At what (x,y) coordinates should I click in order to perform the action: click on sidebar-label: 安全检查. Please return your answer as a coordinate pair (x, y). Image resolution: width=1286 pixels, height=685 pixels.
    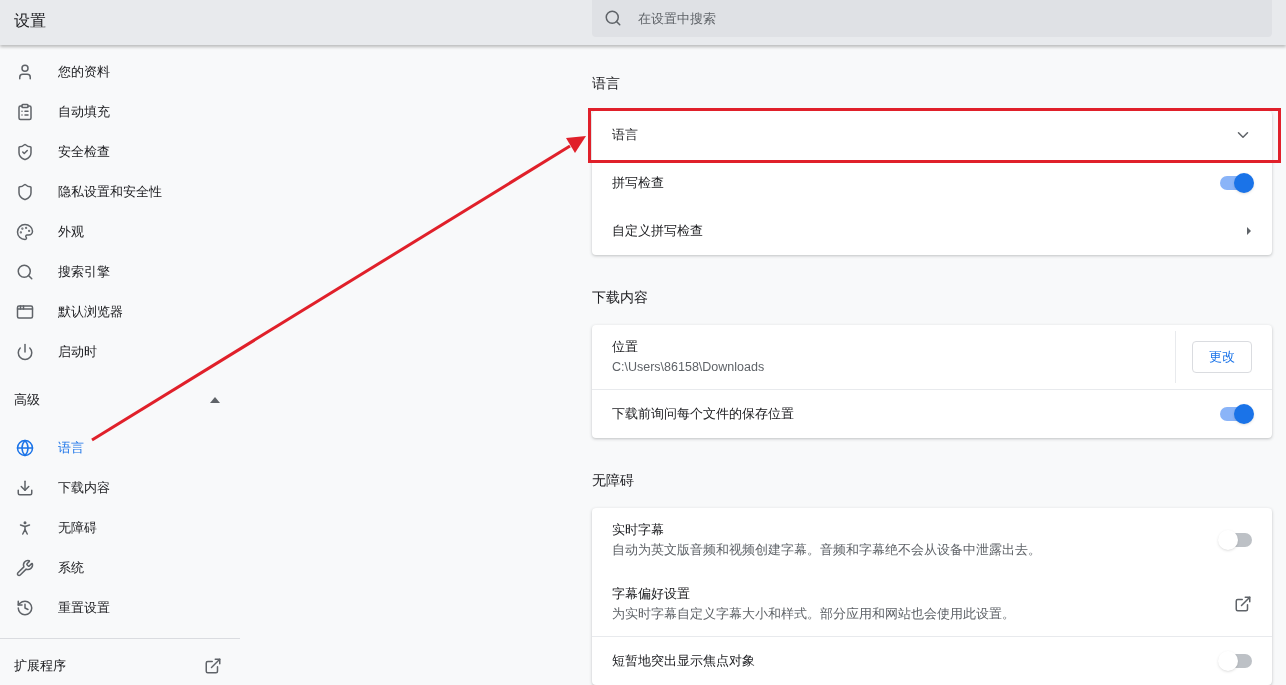
    Looking at the image, I should click on (84, 152).